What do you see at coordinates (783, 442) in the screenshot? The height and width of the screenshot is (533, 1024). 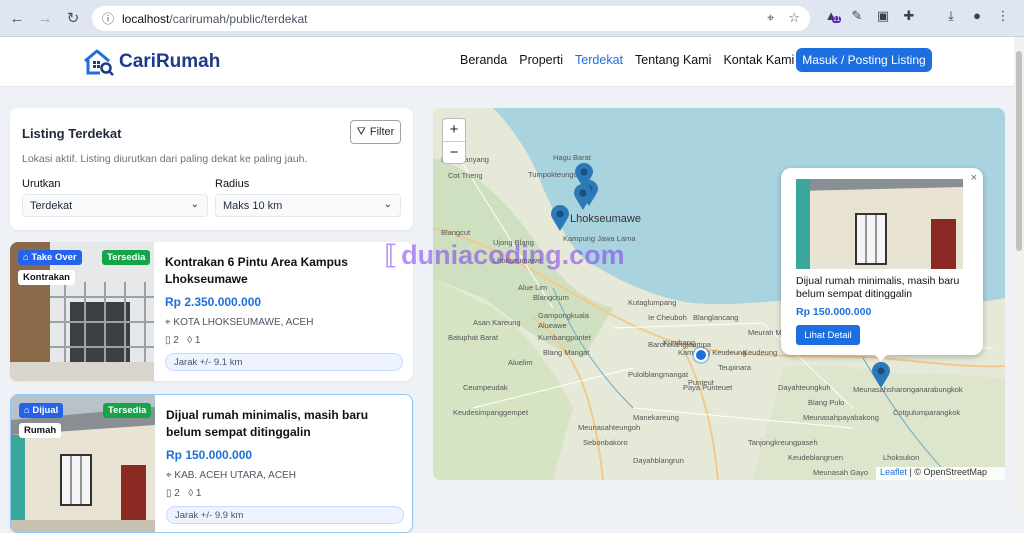 I see `map-place-label: Tanjongkreungpaseh` at bounding box center [783, 442].